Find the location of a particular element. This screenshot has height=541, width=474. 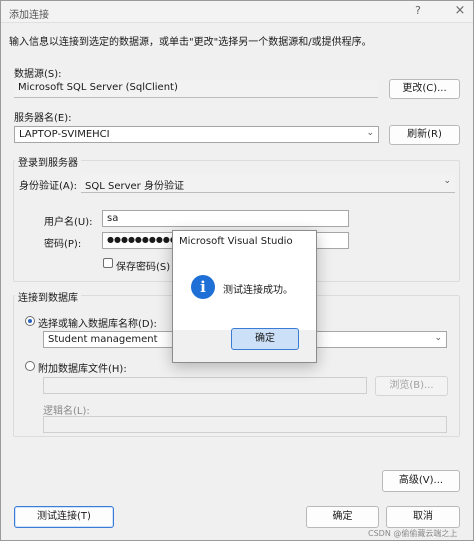

help-icon: ? is located at coordinates (418, 11).